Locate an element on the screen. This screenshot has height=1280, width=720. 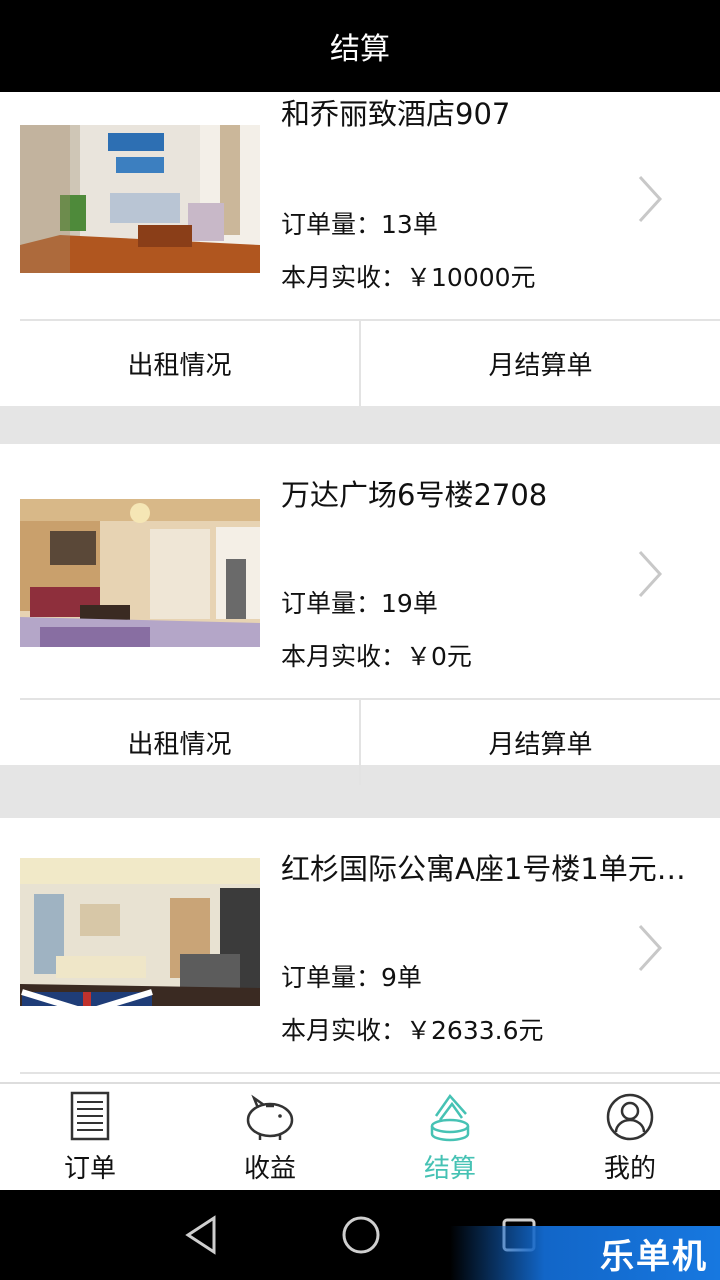
tab-earnings: 收益 is located at coordinates (270, 1137).